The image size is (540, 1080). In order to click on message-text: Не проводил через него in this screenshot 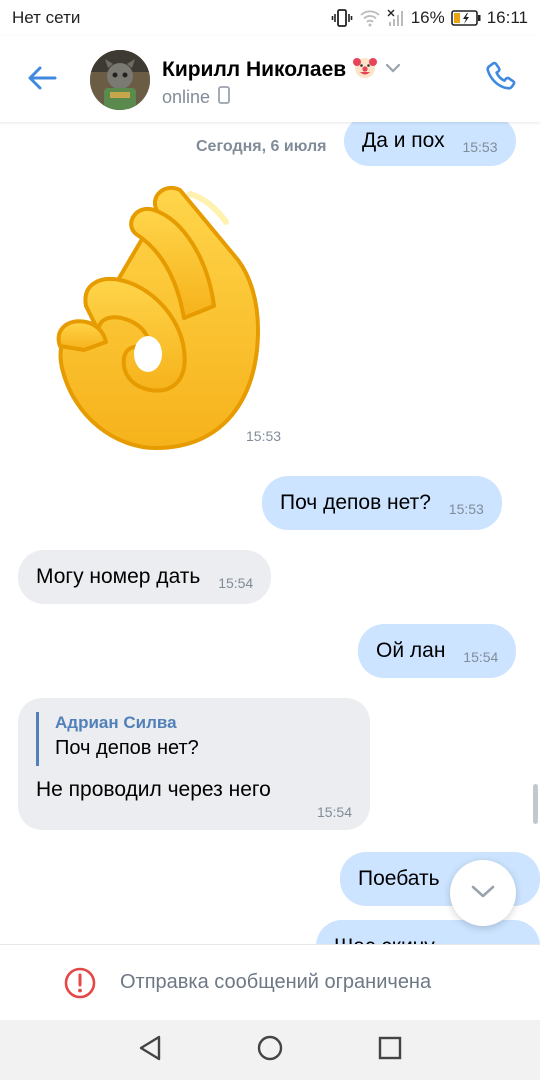, I will do `click(153, 789)`.